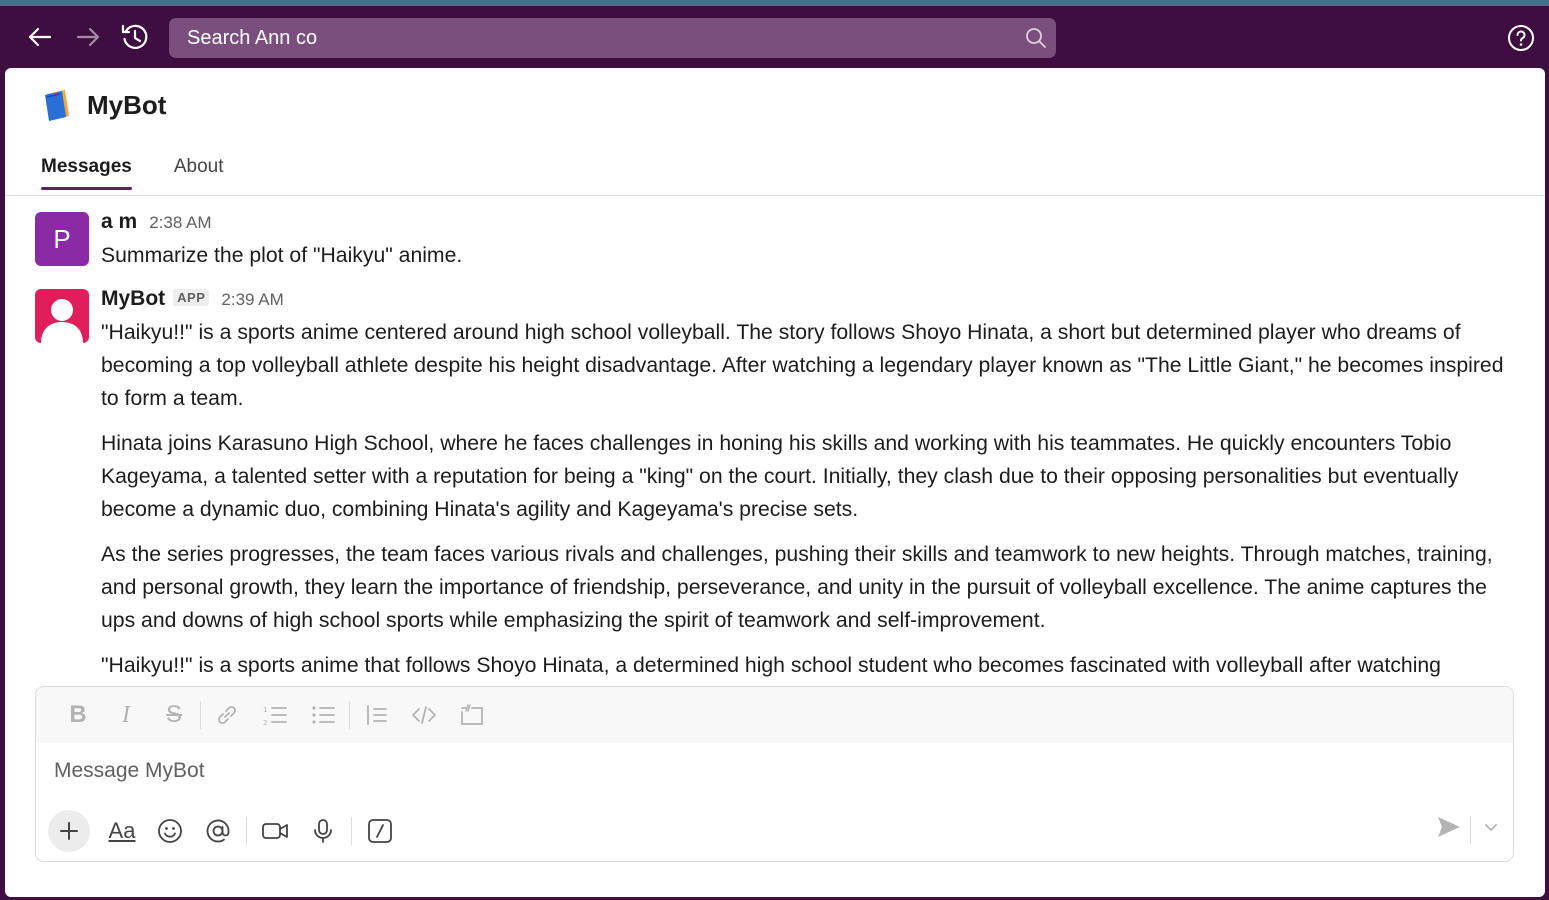 The image size is (1549, 900). I want to click on search-bar: Search Ann co, so click(612, 38).